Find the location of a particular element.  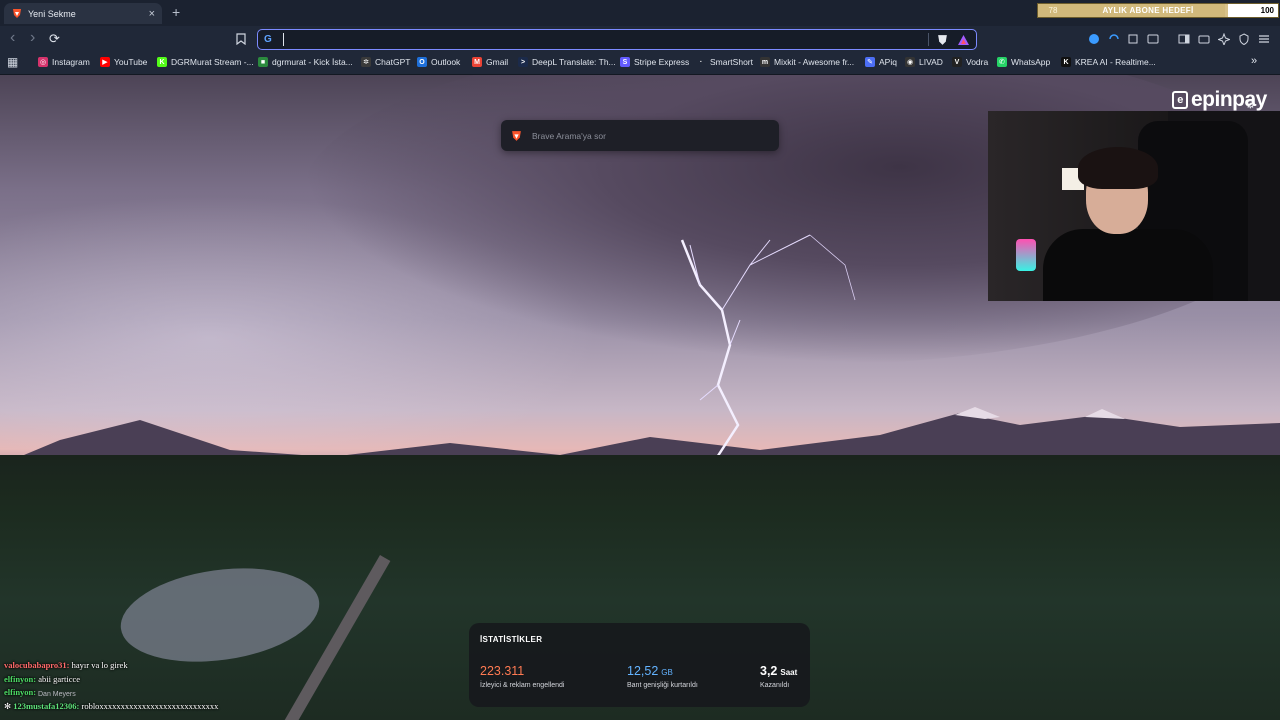

stat-trackers-blocked: 223.311 İzleyici & reklam engellendi is located at coordinates (522, 675).